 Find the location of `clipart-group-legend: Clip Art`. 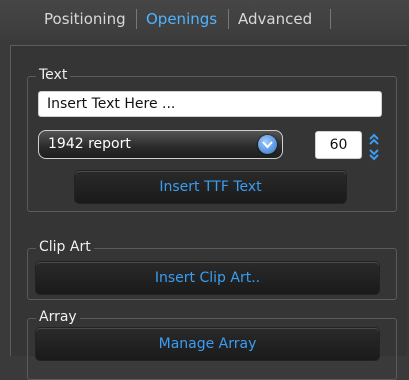

clipart-group-legend: Clip Art is located at coordinates (65, 247).